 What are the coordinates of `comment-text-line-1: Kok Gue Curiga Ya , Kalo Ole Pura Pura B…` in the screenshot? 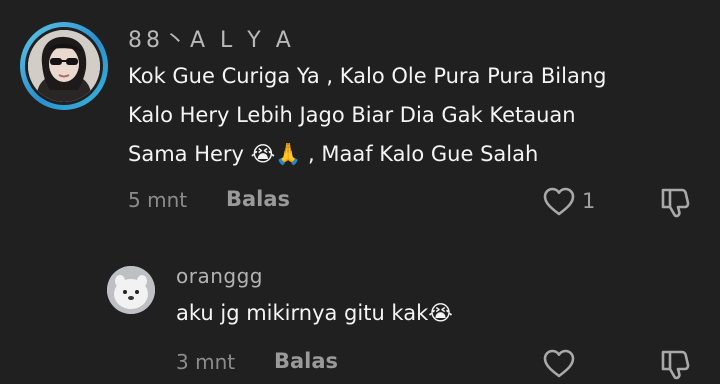 It's located at (367, 76).